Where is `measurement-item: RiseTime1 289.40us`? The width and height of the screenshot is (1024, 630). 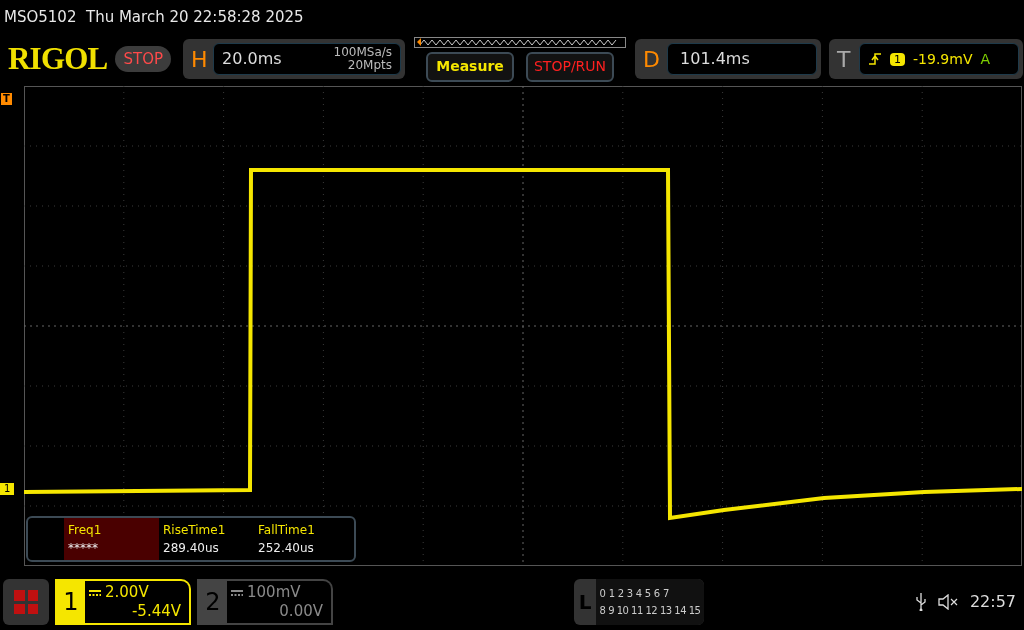
measurement-item: RiseTime1 289.40us is located at coordinates (206, 539).